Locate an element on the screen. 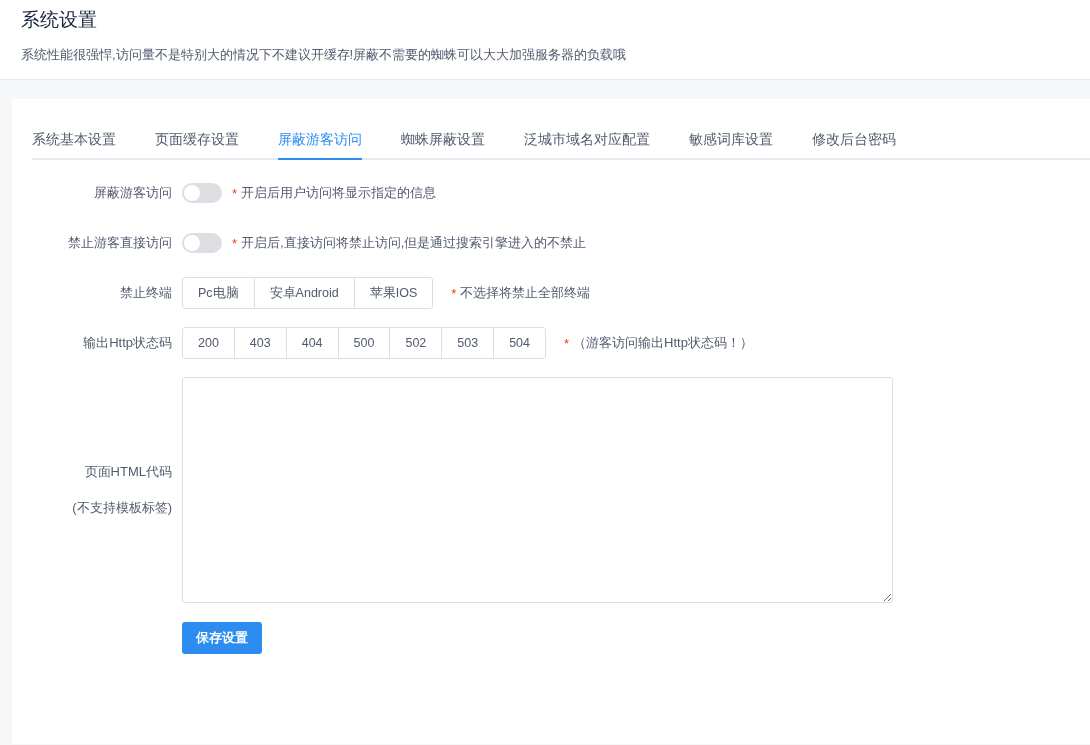 The image size is (1090, 745). tab: 敏感词库设置 is located at coordinates (741, 143).